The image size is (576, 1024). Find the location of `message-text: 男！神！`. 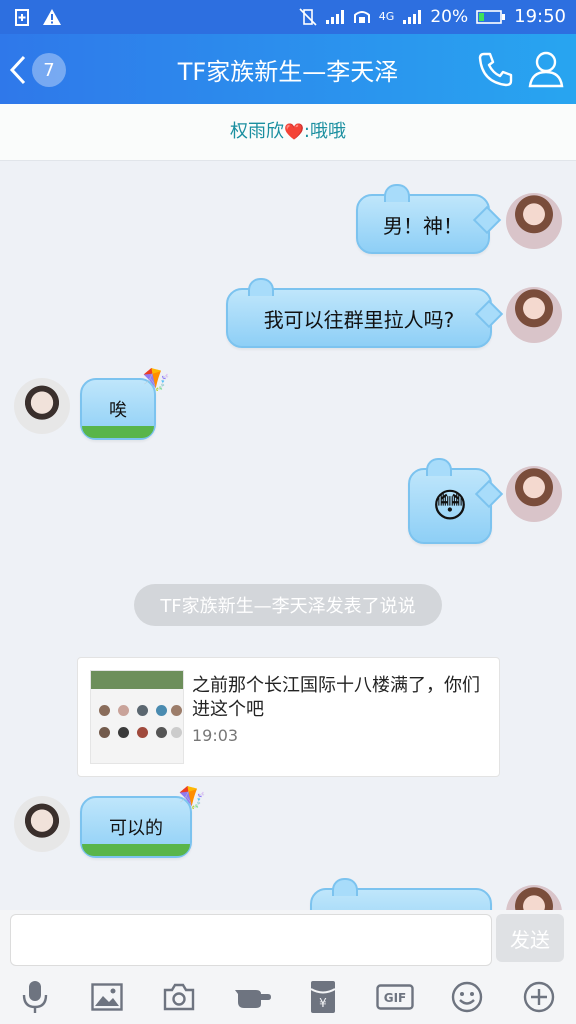

message-text: 男！神！ is located at coordinates (423, 225).